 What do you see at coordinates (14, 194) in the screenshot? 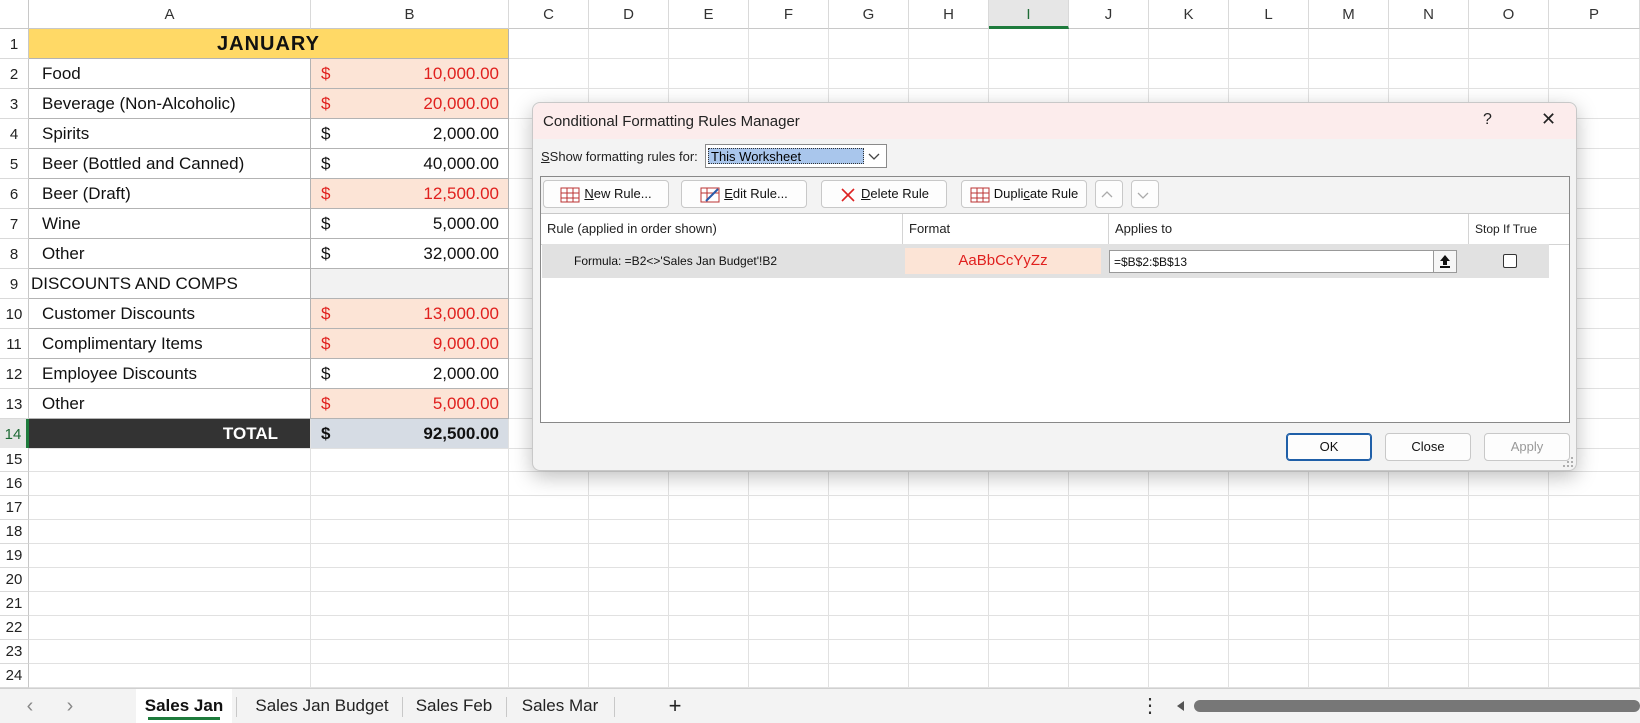
I see `row-header-6: 6` at bounding box center [14, 194].